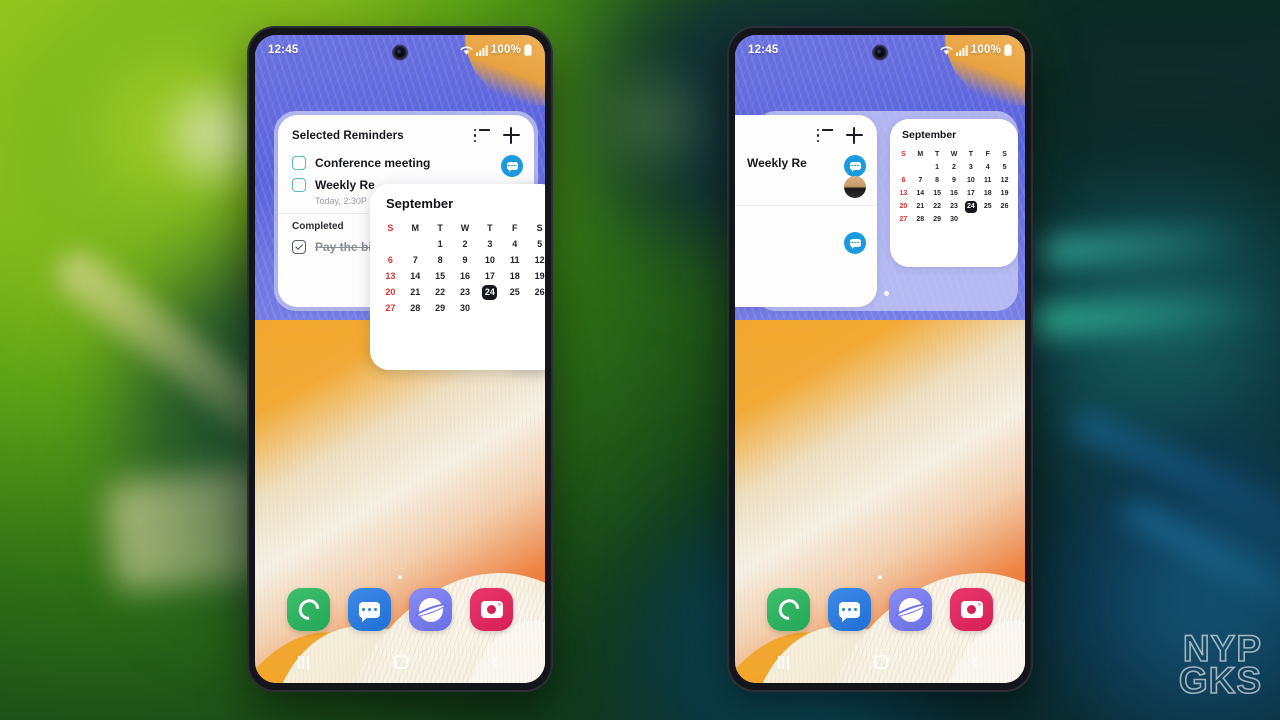  I want to click on widget-page-indicator, so click(880, 293).